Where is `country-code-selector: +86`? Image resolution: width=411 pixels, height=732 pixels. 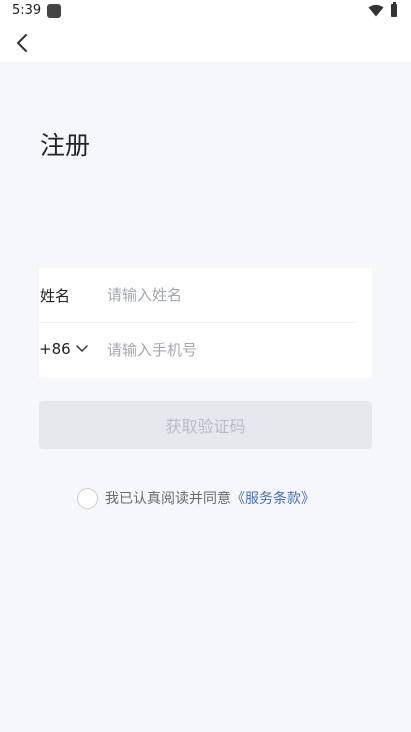 country-code-selector: +86 is located at coordinates (63, 349).